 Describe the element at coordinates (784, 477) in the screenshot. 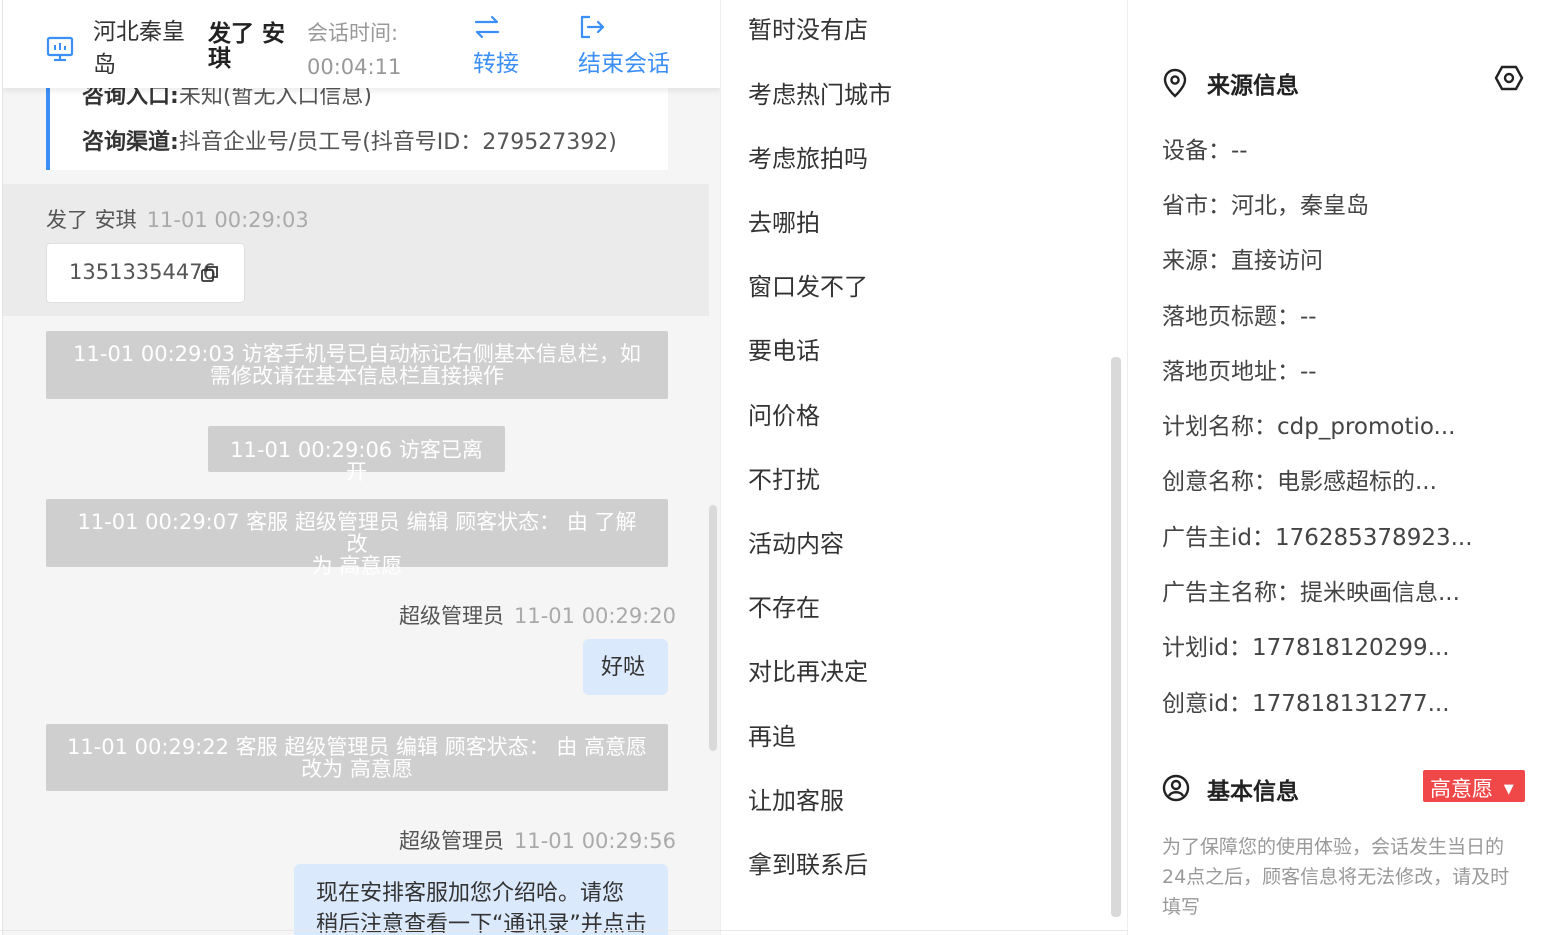

I see `quick-reply-item: 不打扰` at that location.